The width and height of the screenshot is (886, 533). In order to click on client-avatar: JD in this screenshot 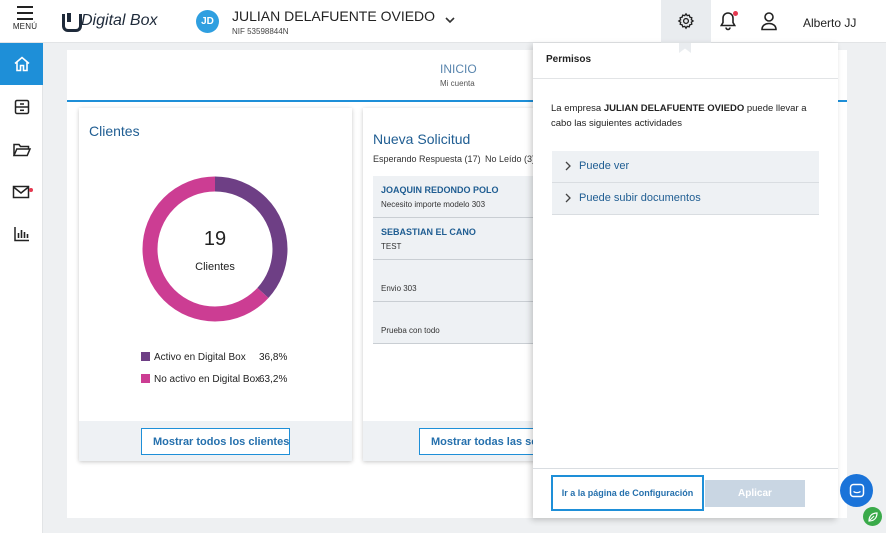, I will do `click(207, 21)`.